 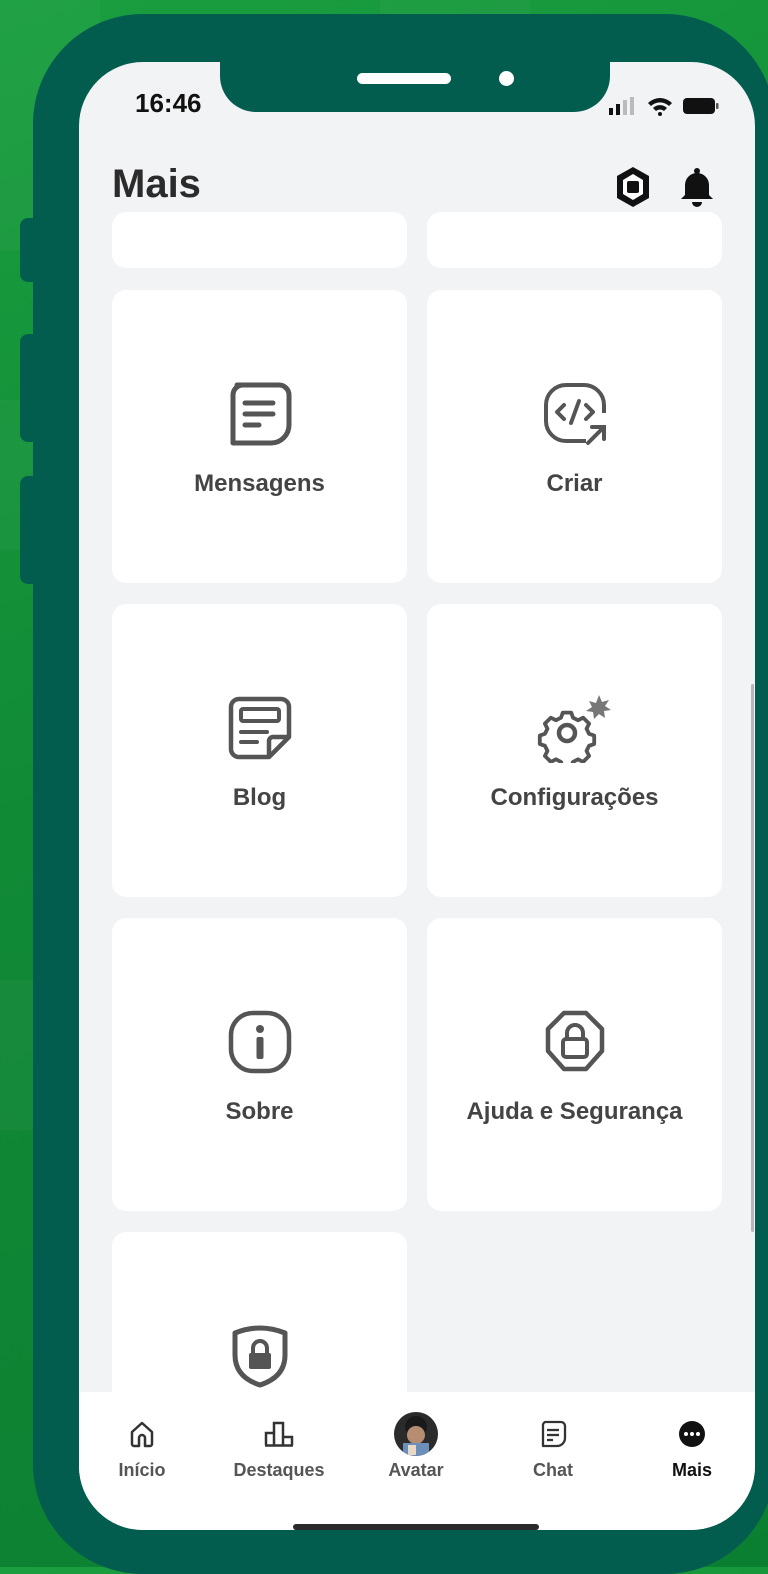 What do you see at coordinates (692, 1470) in the screenshot?
I see `tab-label: Mais` at bounding box center [692, 1470].